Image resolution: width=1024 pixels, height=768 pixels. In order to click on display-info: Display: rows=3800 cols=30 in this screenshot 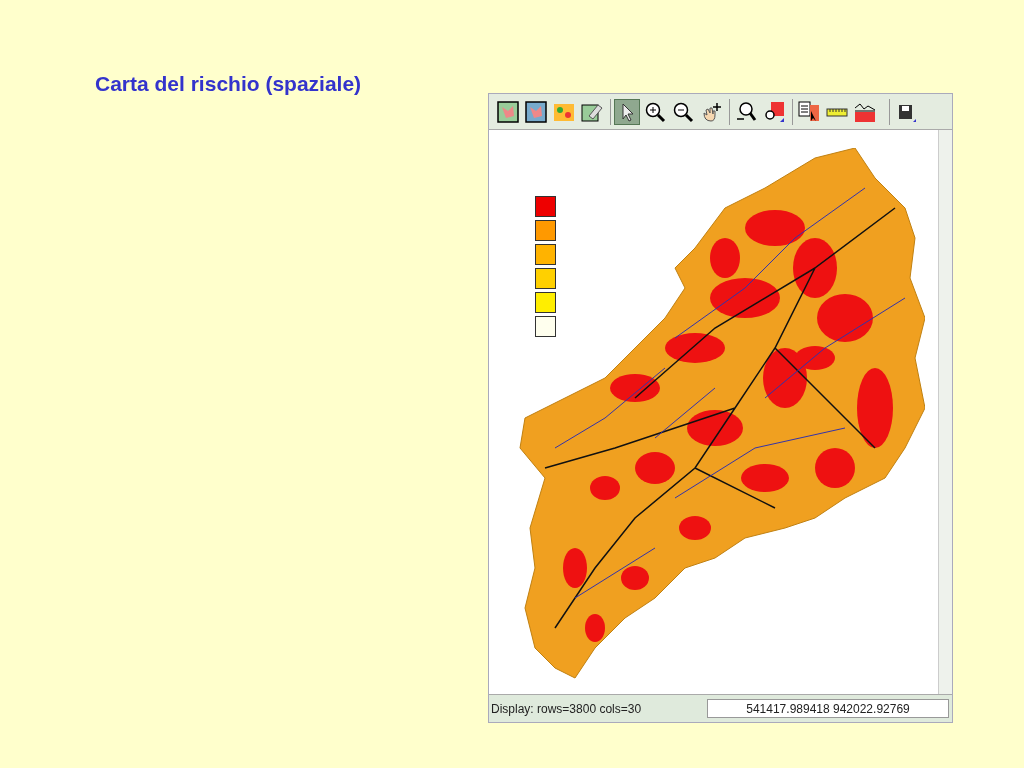, I will do `click(567, 709)`.